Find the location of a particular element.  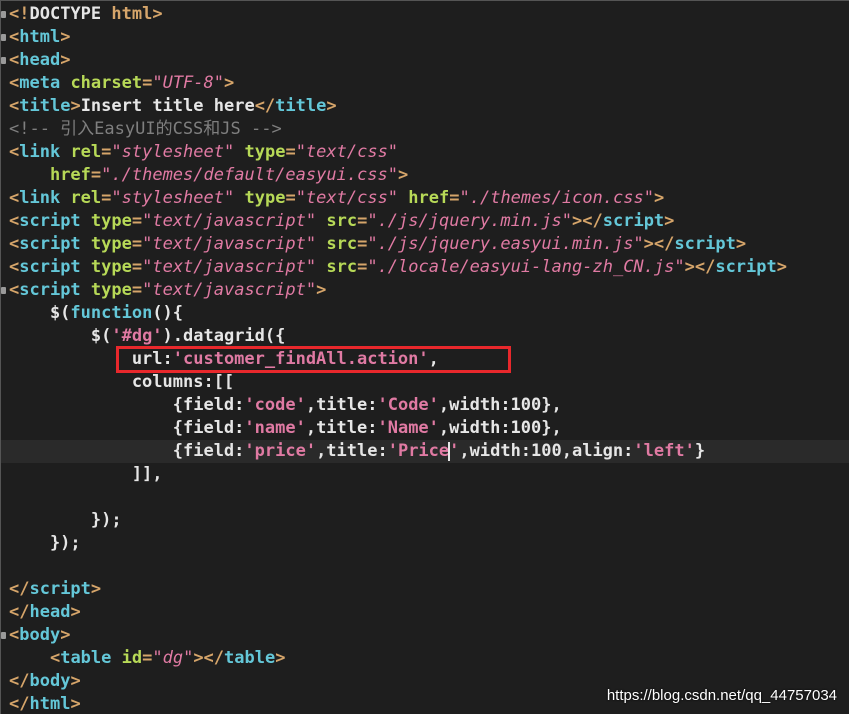

code-token: ,title: is located at coordinates (352, 451).